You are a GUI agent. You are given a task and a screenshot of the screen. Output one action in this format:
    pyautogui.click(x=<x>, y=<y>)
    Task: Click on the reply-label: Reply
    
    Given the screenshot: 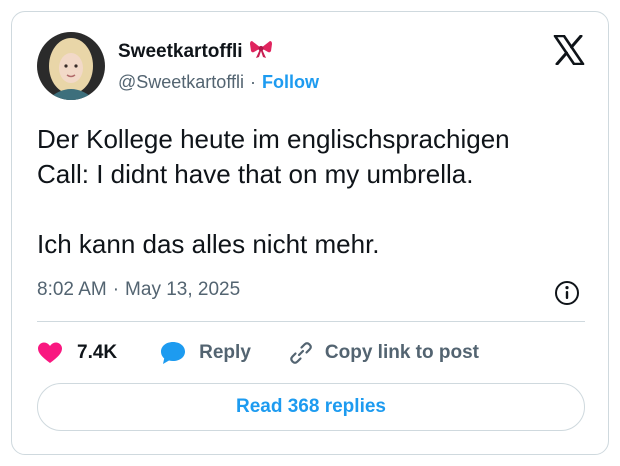 What is the action you would take?
    pyautogui.click(x=225, y=352)
    